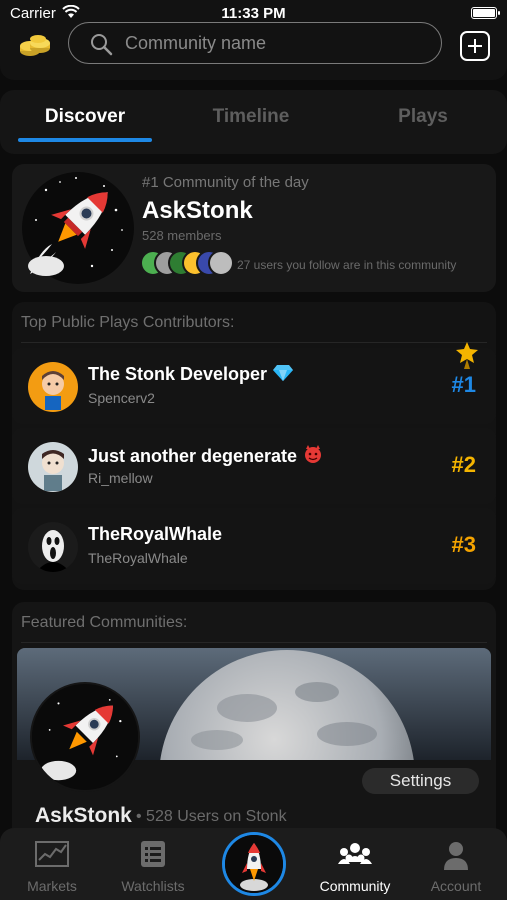 This screenshot has width=507, height=900. I want to click on tab-watchlists: Watchlists, so click(153, 864).